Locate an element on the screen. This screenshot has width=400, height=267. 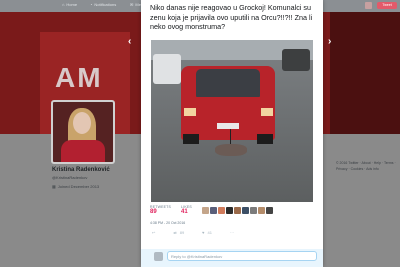
photo-wheel-left is located at coordinates (191, 139).